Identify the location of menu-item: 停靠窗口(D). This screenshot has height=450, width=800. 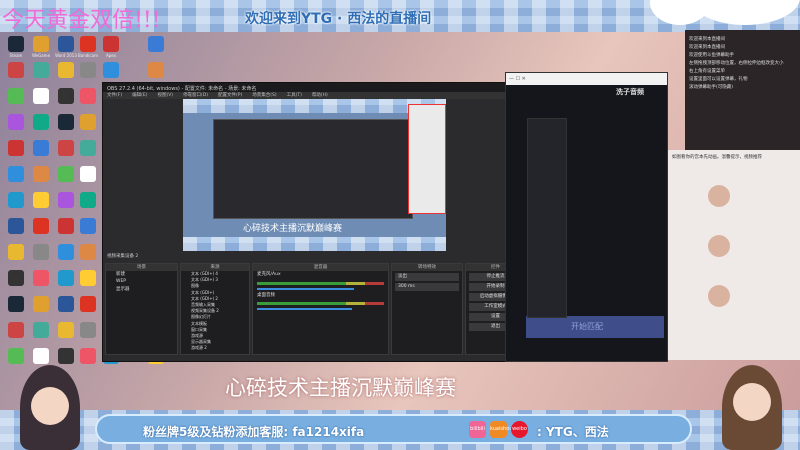
(195, 95).